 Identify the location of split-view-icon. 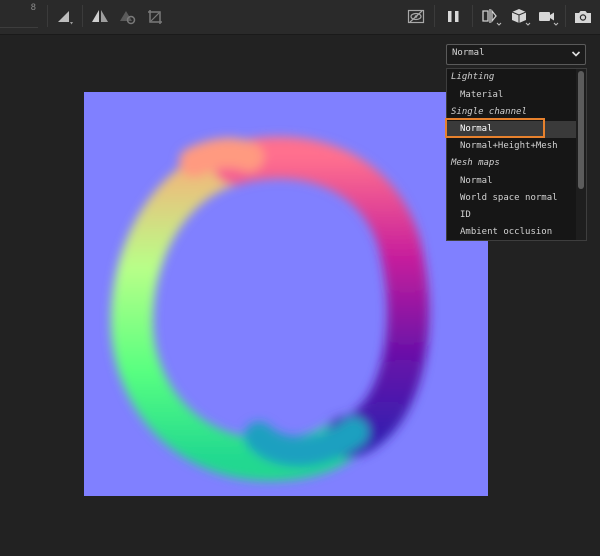
(491, 17).